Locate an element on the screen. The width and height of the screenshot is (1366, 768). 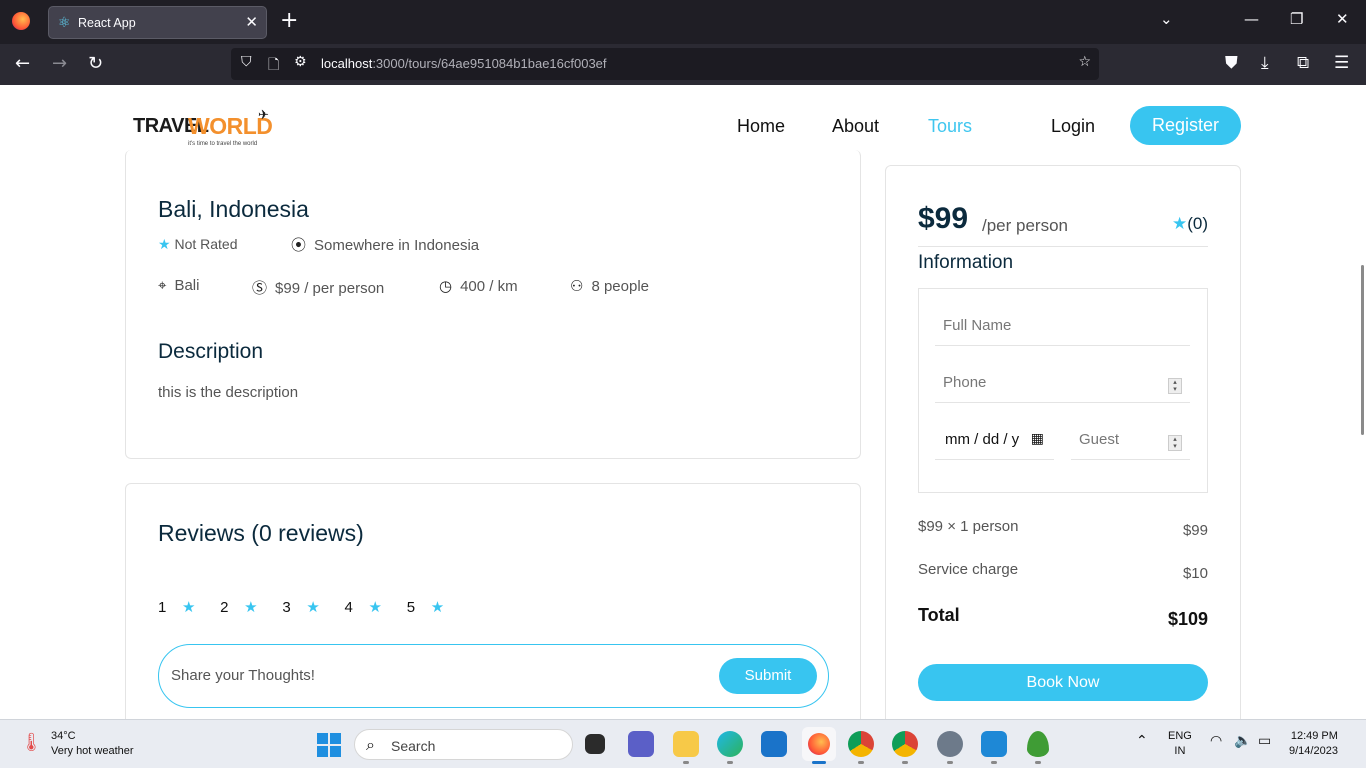
full-name-input: Full Name is located at coordinates (1062, 328).